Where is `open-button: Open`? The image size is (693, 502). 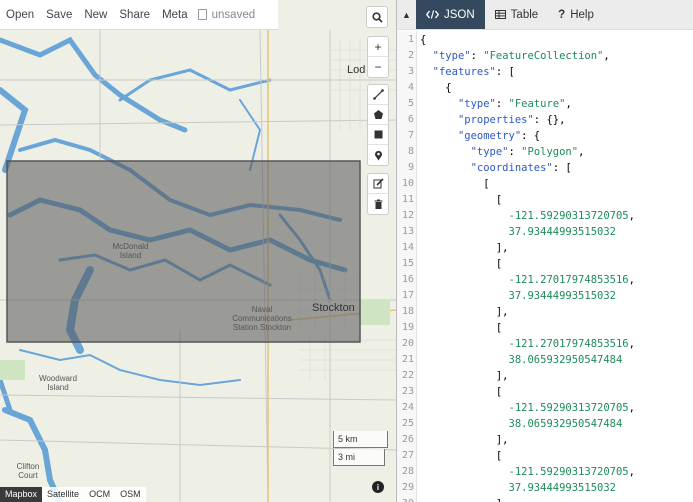
open-button: Open is located at coordinates (20, 15).